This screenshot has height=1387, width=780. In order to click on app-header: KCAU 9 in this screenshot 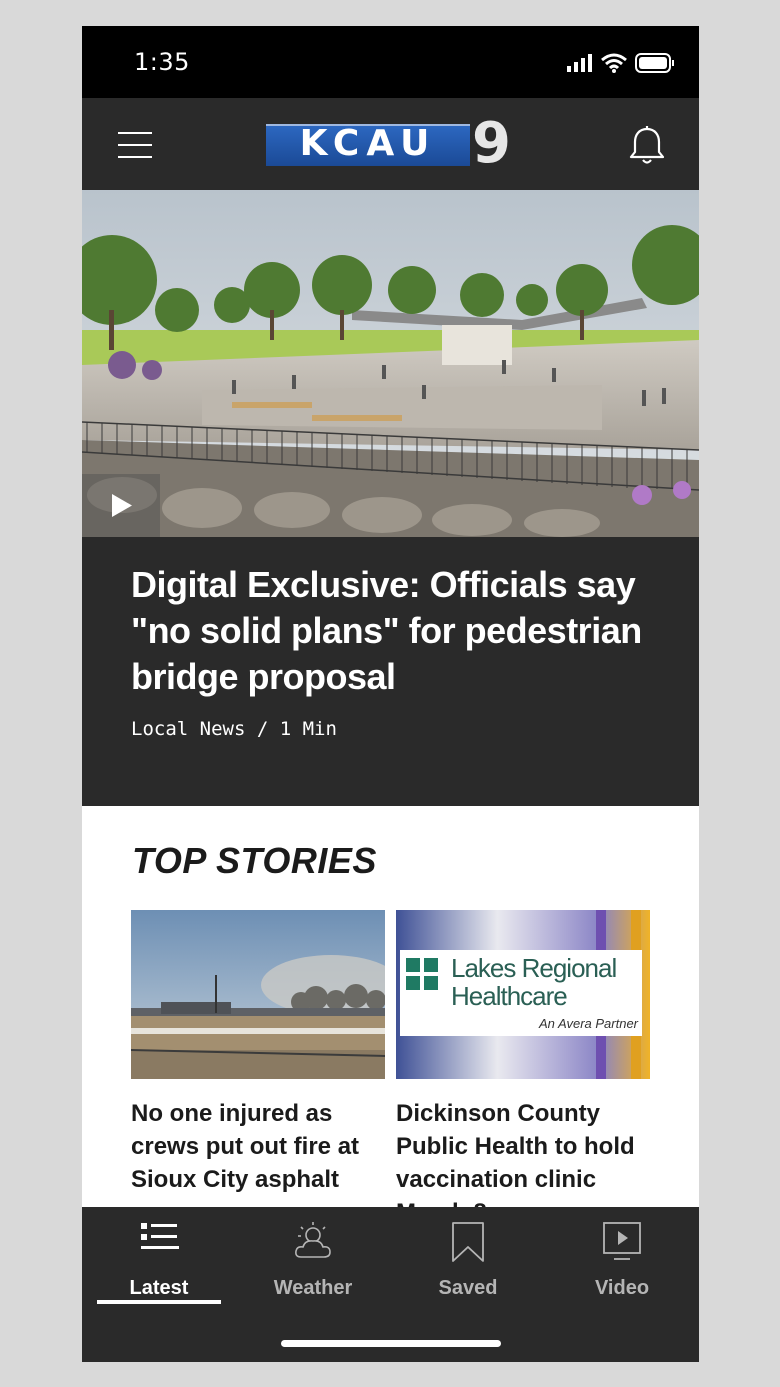, I will do `click(390, 144)`.